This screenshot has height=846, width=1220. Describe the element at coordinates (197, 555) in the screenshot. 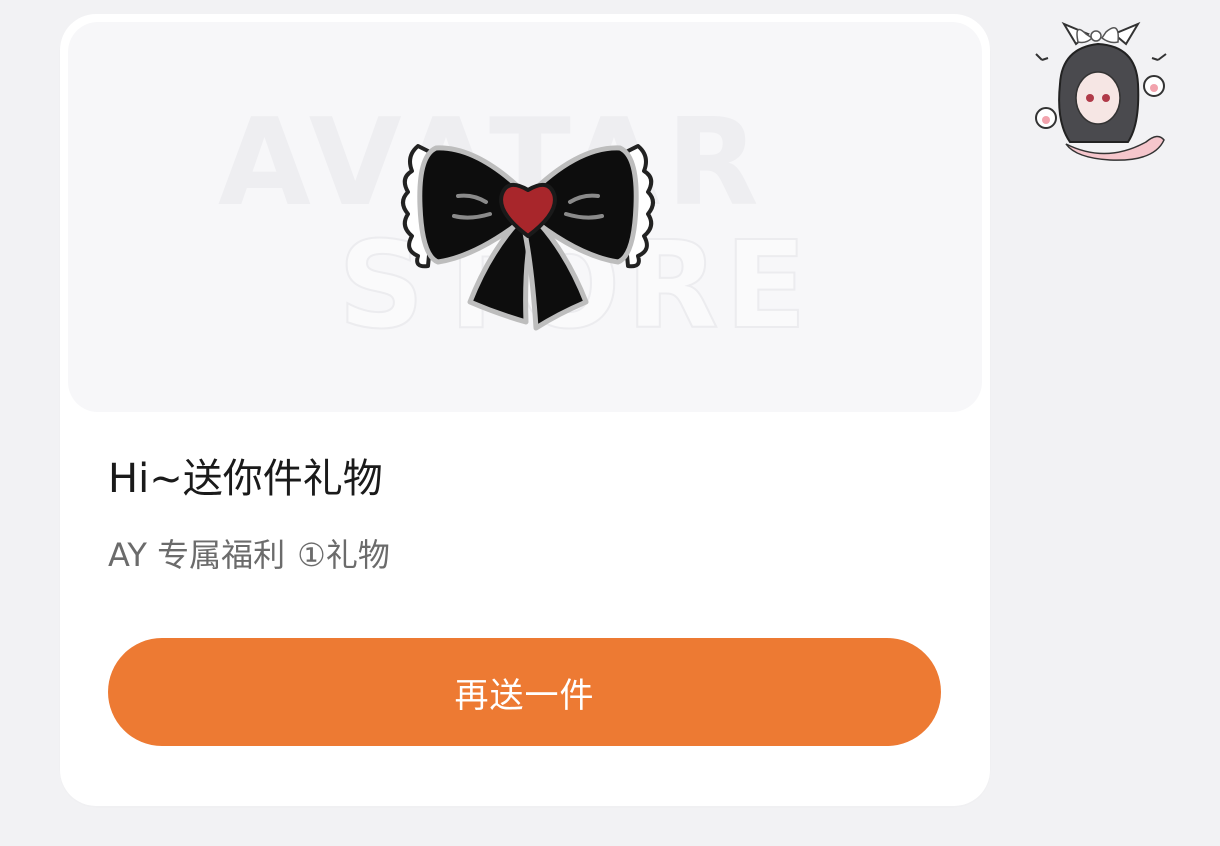

I see `subtitle-tag: AY 专属福利` at that location.